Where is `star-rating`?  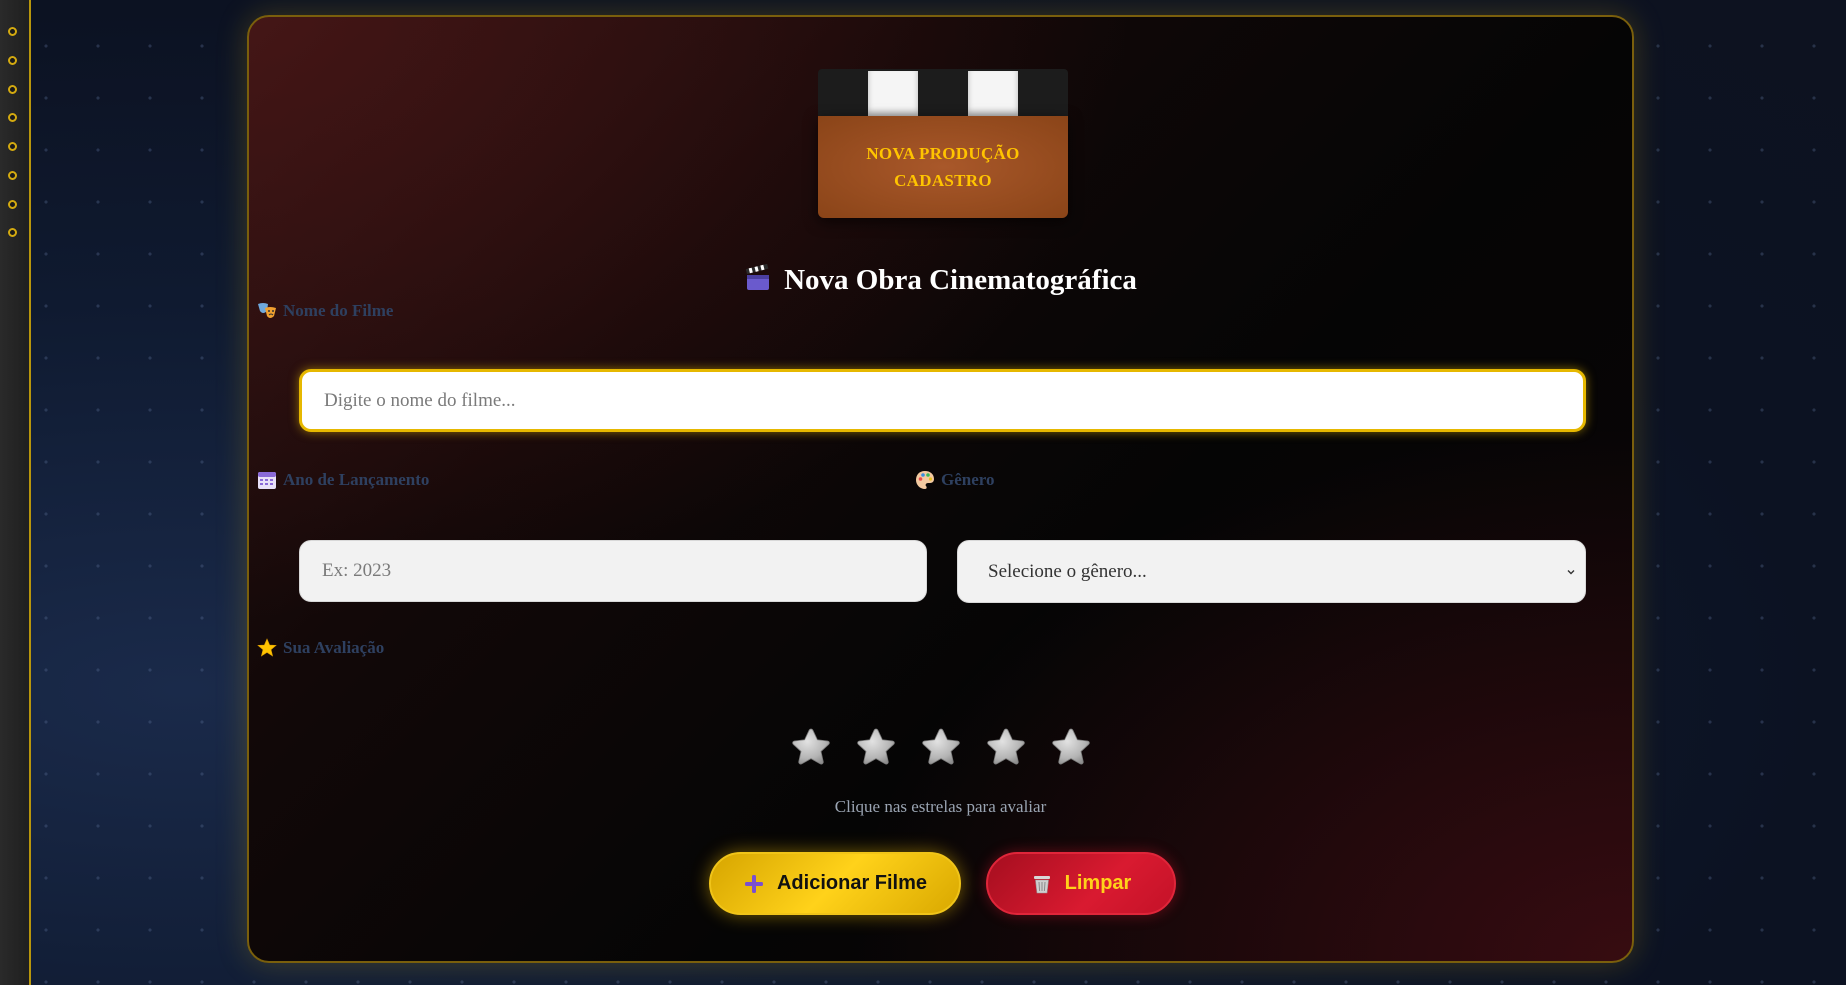
star-rating is located at coordinates (940, 748).